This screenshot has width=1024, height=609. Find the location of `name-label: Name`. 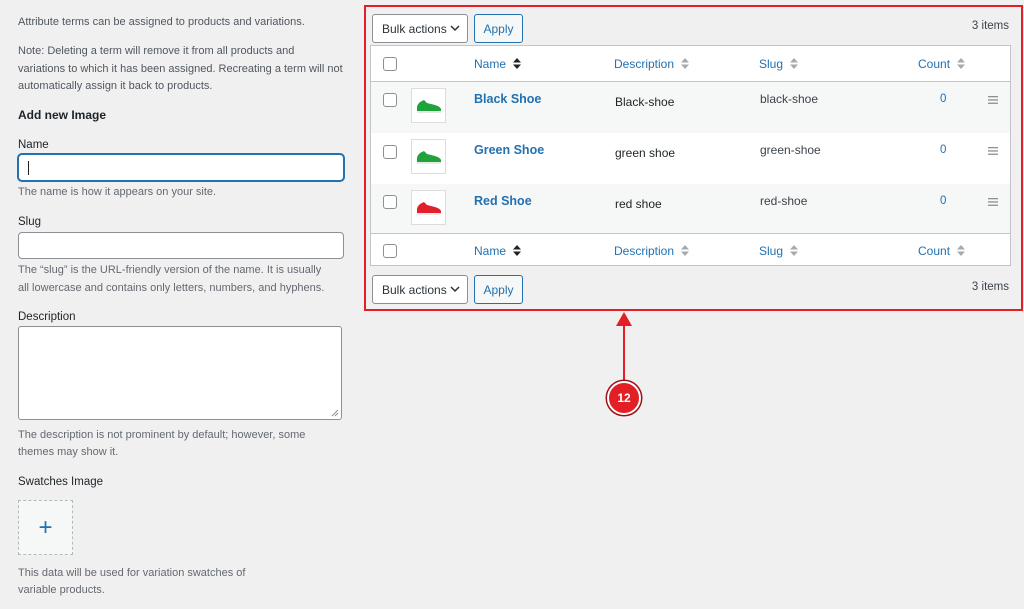

name-label: Name is located at coordinates (33, 145).